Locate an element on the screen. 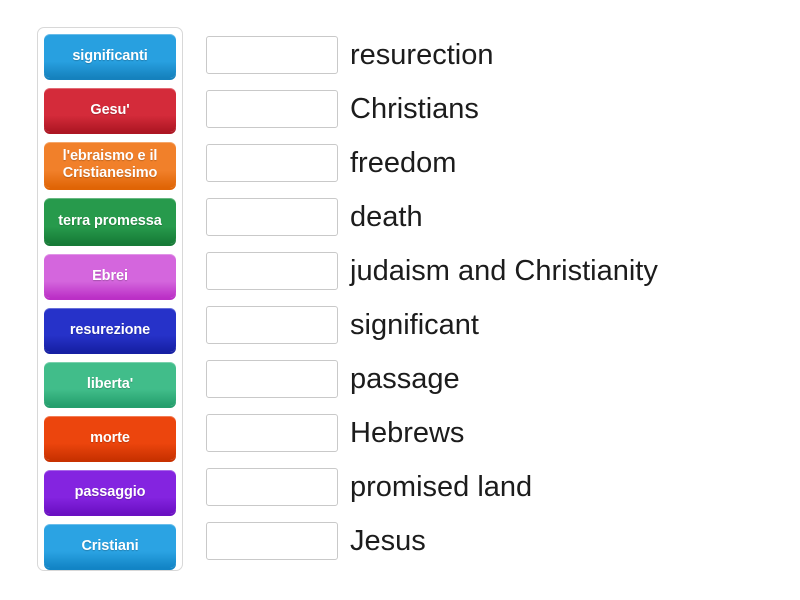  answer-row: judaism and Christianity is located at coordinates (496, 271).